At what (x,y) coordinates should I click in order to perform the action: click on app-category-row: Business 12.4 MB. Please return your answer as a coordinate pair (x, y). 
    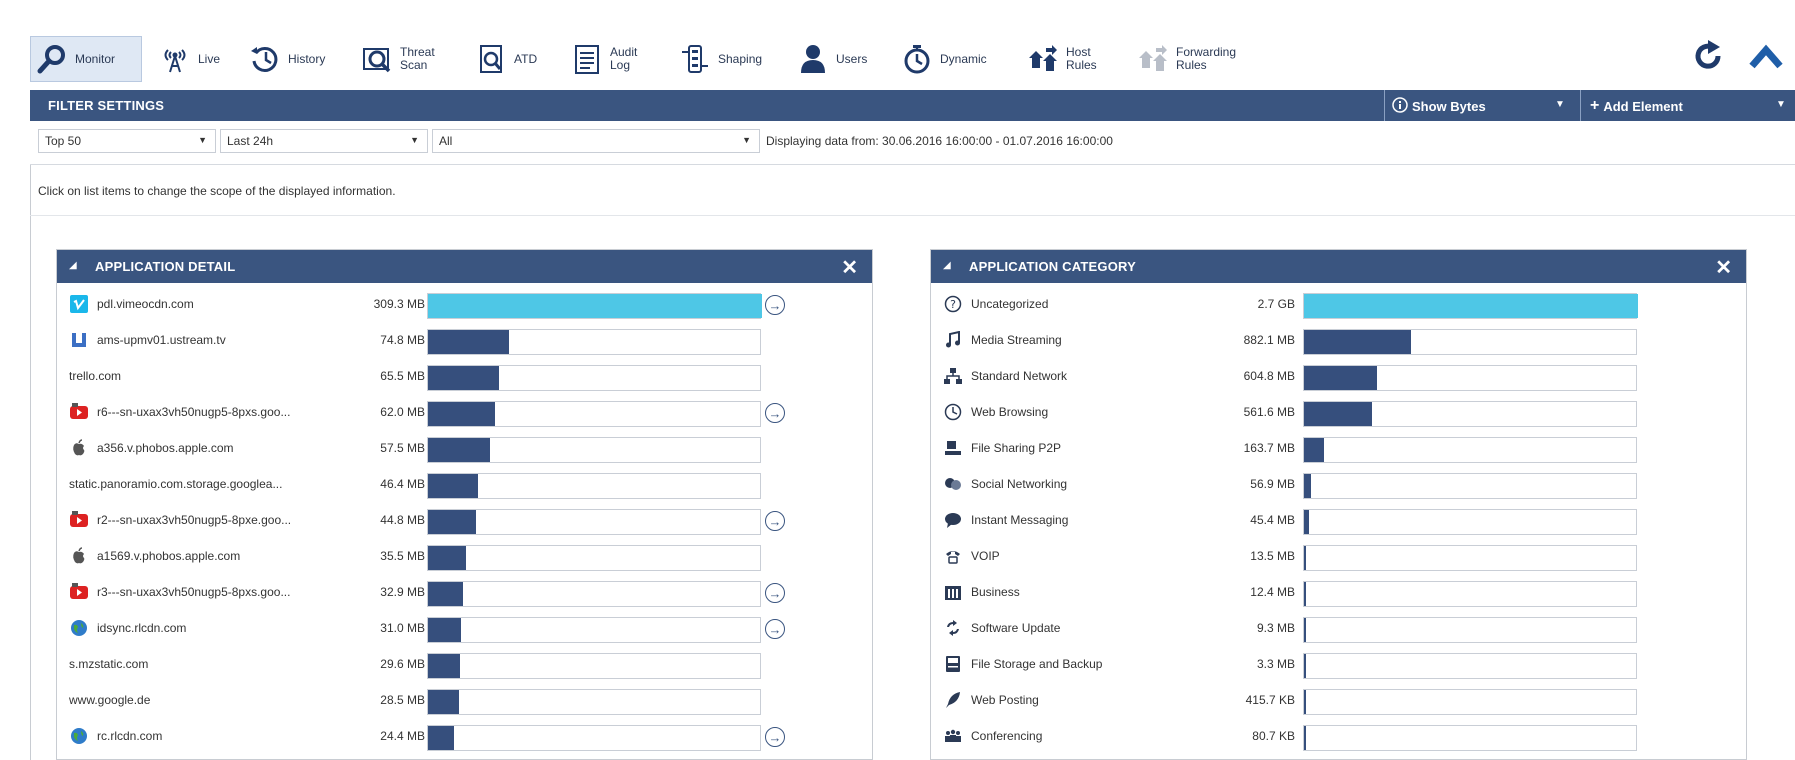
    Looking at the image, I should click on (1338, 593).